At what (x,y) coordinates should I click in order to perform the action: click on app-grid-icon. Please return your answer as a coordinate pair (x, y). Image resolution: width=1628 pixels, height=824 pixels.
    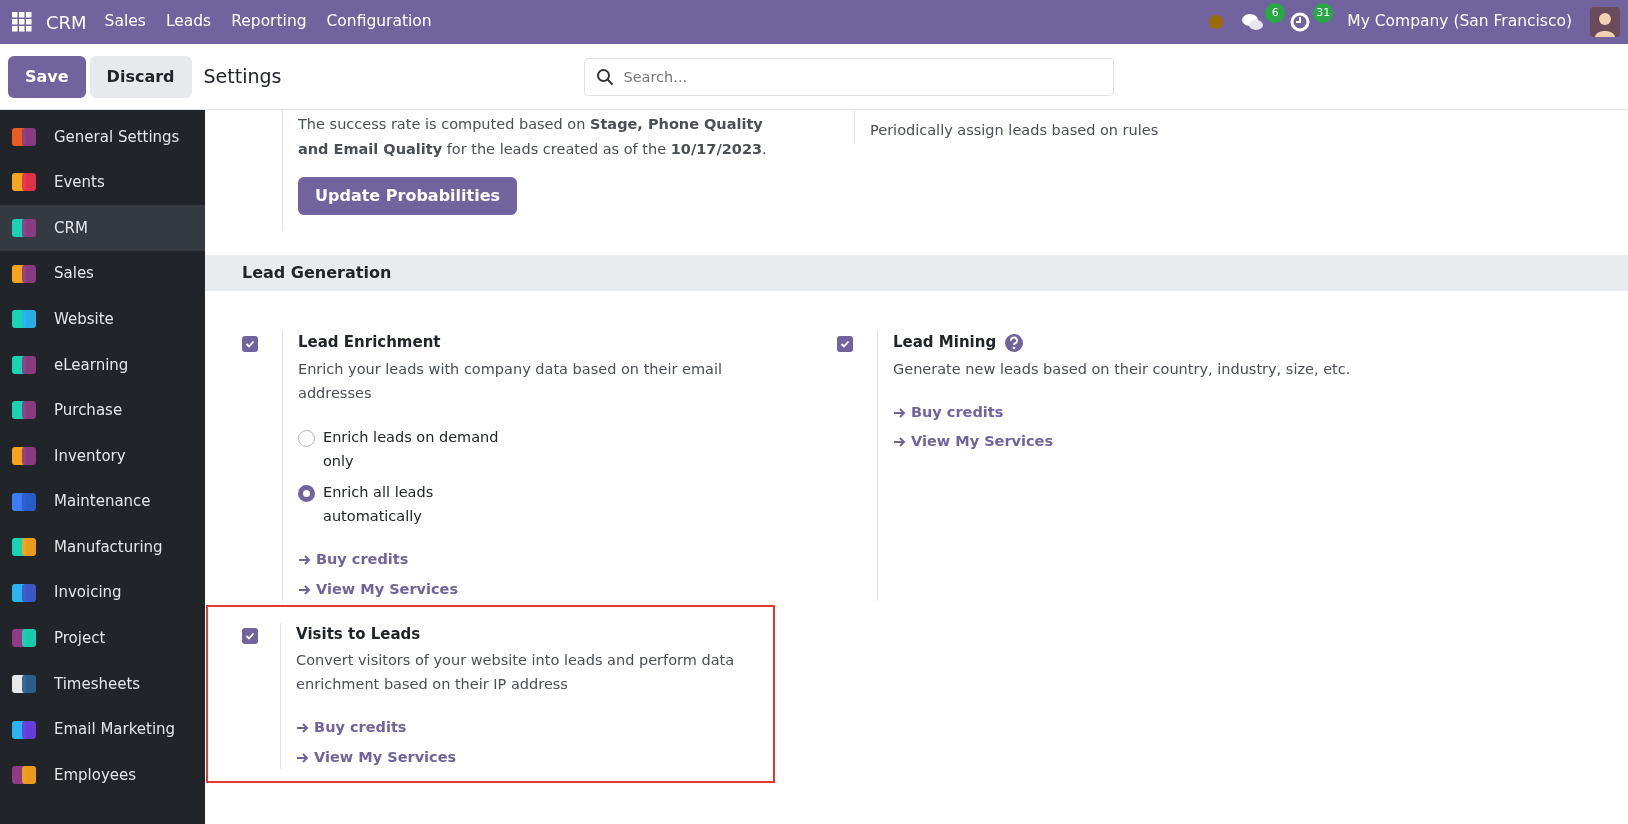
    Looking at the image, I should click on (22, 22).